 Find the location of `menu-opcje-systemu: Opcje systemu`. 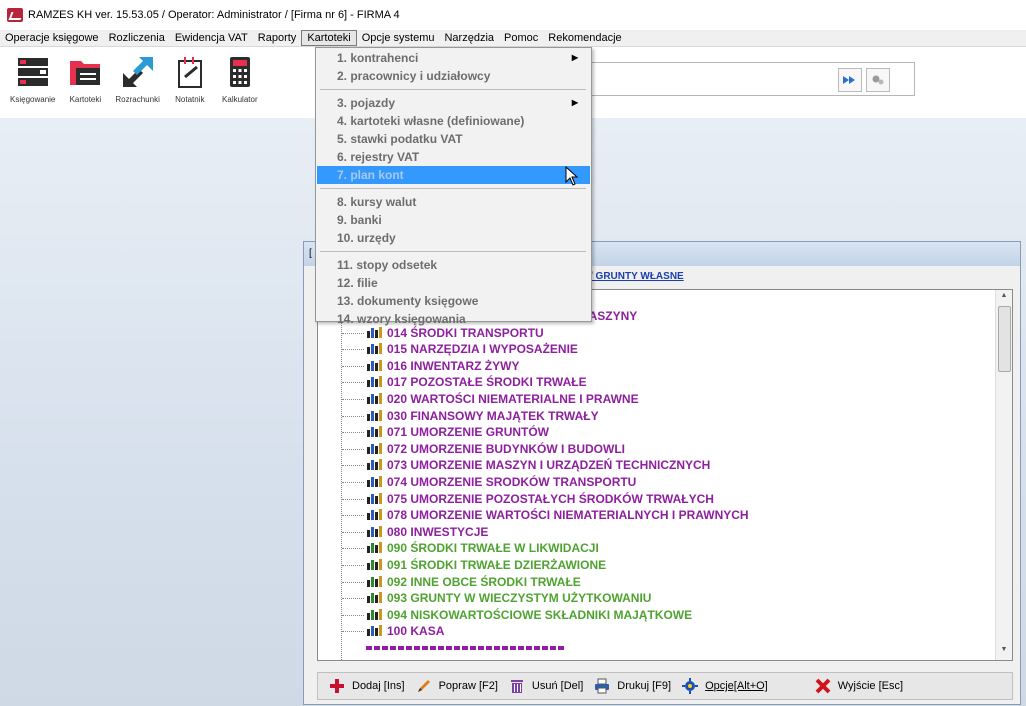

menu-opcje-systemu: Opcje systemu is located at coordinates (398, 38).